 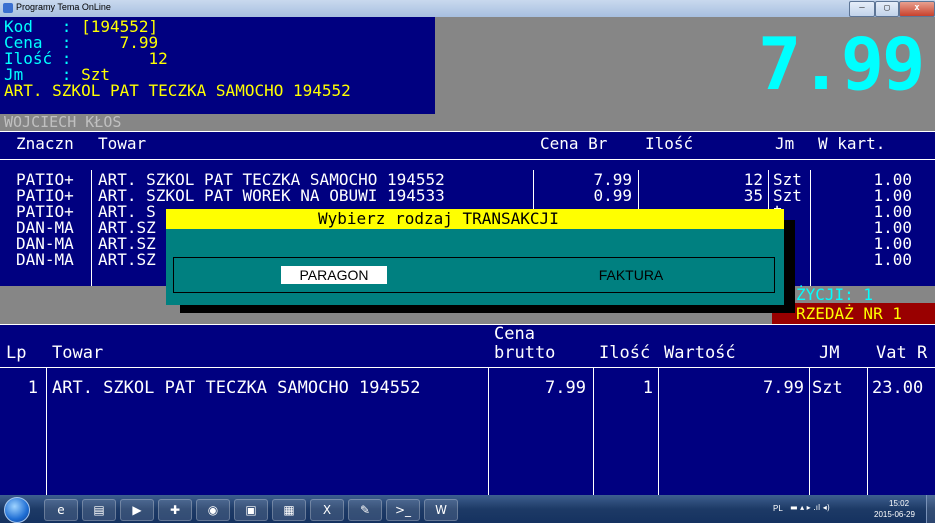 I want to click on dialog-title-bar: Wybierz rodzaj TRANSAKCJI, so click(x=475, y=219).